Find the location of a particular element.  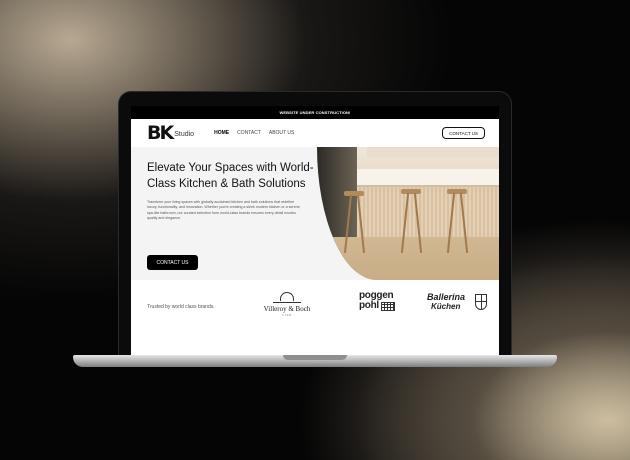

header-contact-label: CONTACT US is located at coordinates (463, 133).